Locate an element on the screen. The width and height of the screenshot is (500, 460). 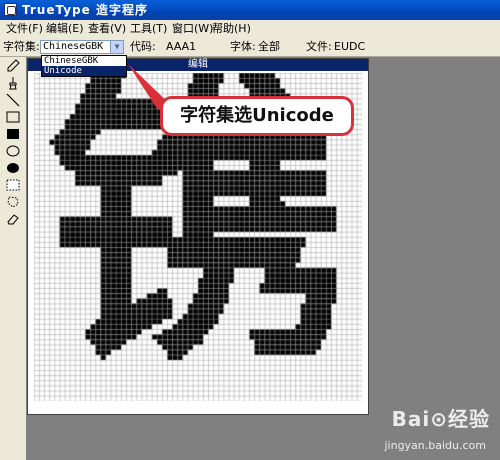
callout-arrow is located at coordinates (150, 87).